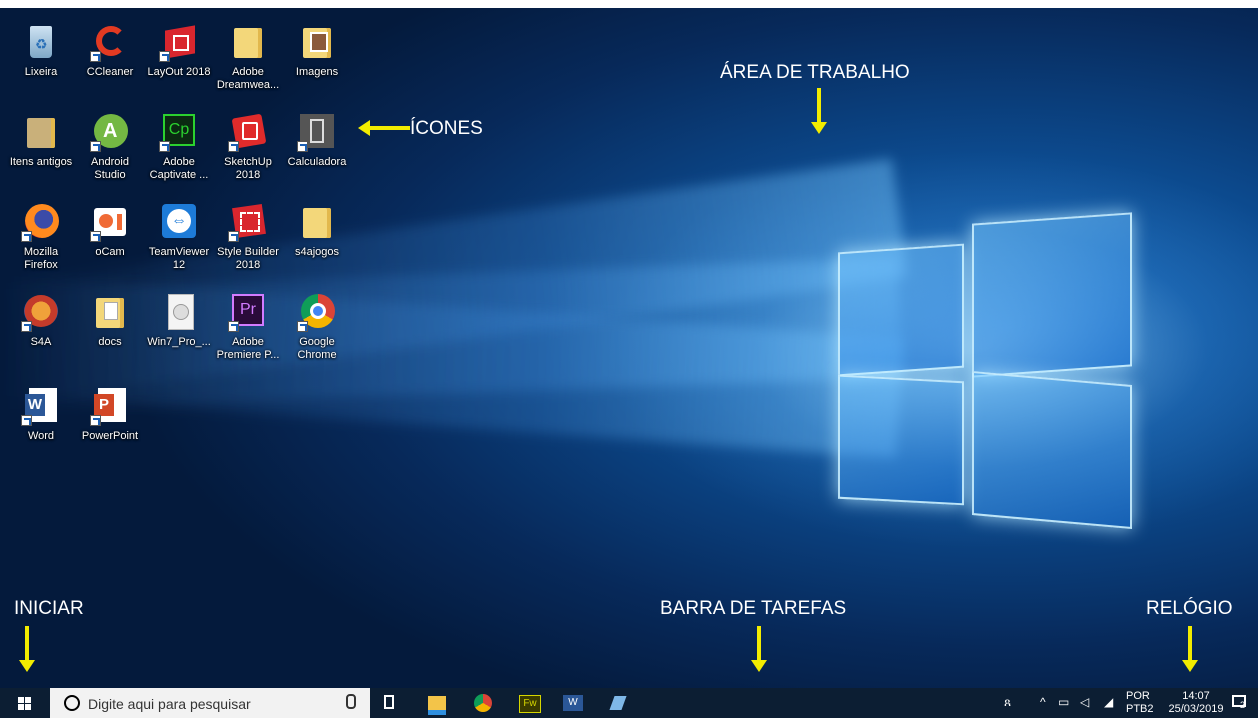 The image size is (1258, 718). I want to click on network-adapter-icon: ▭, so click(1063, 702).